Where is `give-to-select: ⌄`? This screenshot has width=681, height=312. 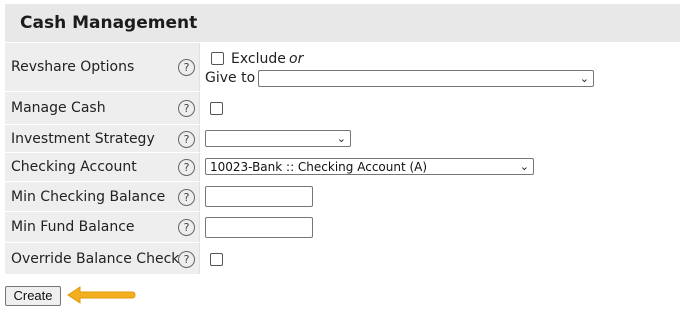 give-to-select: ⌄ is located at coordinates (426, 78).